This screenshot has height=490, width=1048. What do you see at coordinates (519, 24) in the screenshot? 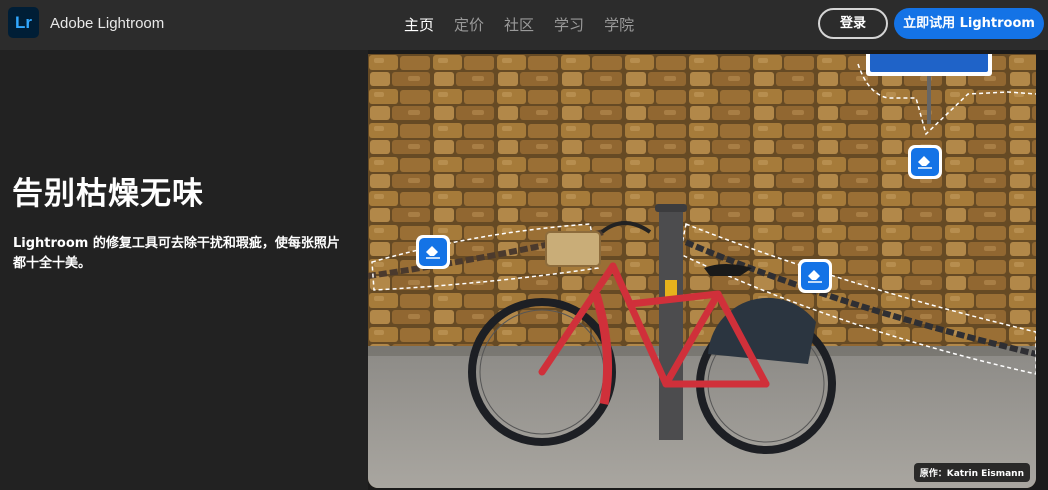
I see `nav-item-community: 社区` at bounding box center [519, 24].